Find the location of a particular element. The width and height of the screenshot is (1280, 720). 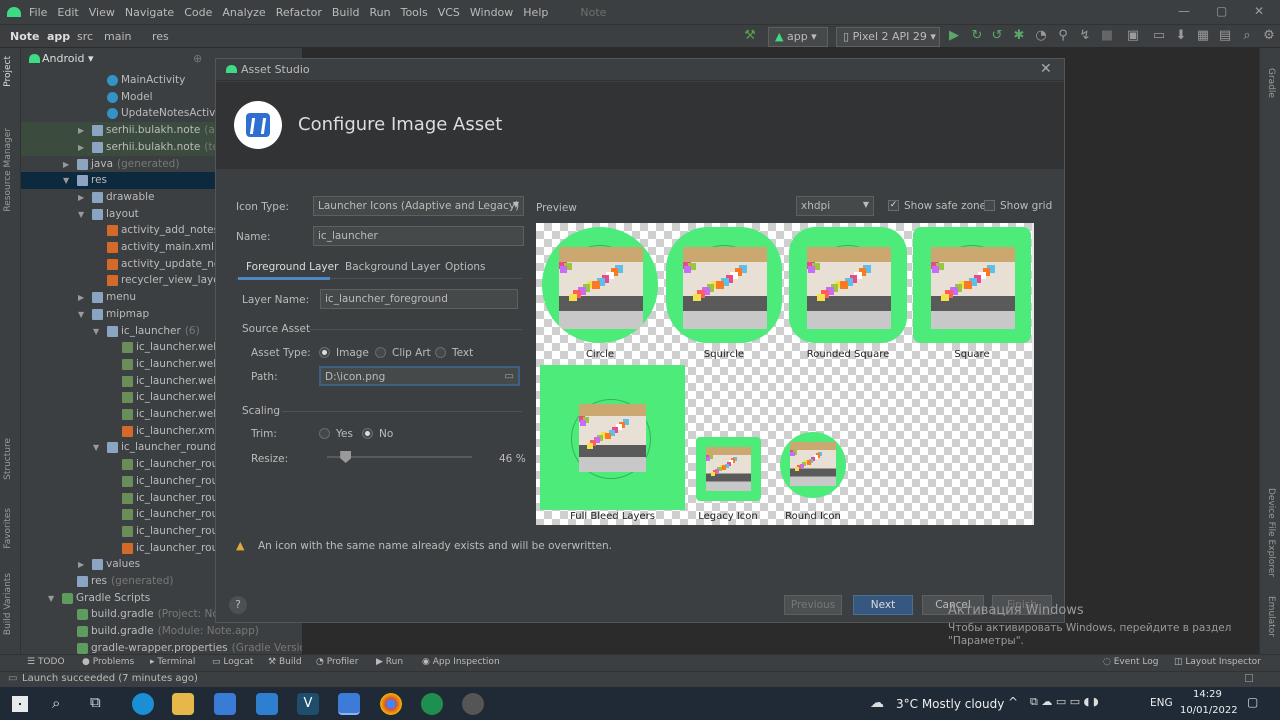

tab-event-log: ◌ Event Log is located at coordinates (1130, 662).